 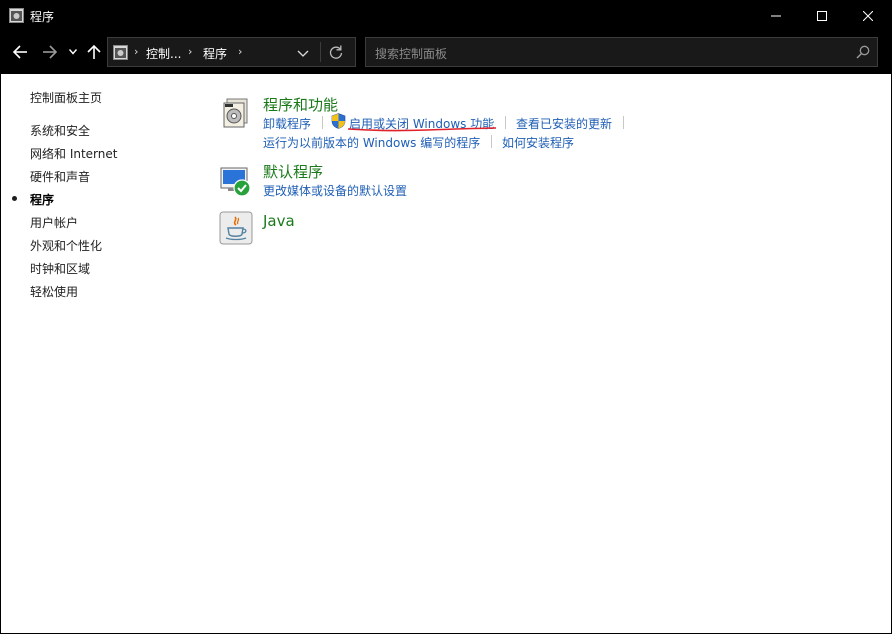 What do you see at coordinates (54, 222) in the screenshot?
I see `sidebar-item-user-accounts: 用户帐户` at bounding box center [54, 222].